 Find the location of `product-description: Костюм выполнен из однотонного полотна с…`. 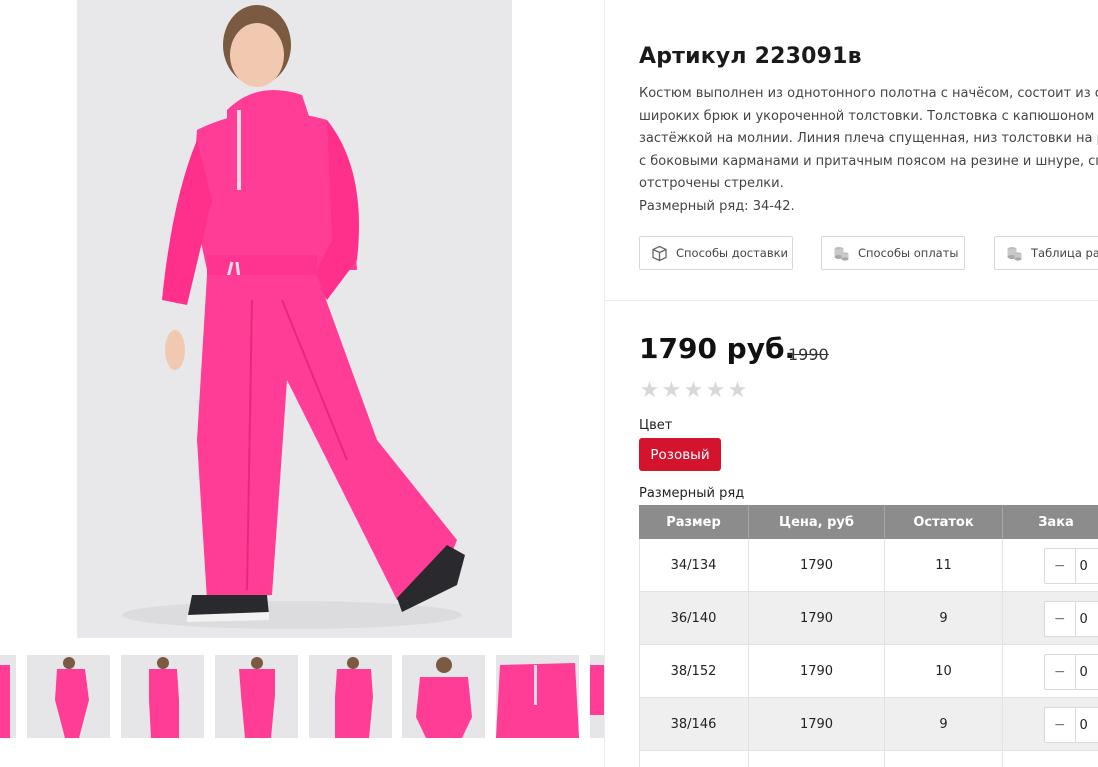

product-description: Костюм выполнен из однотонного полотна с… is located at coordinates (868, 150).